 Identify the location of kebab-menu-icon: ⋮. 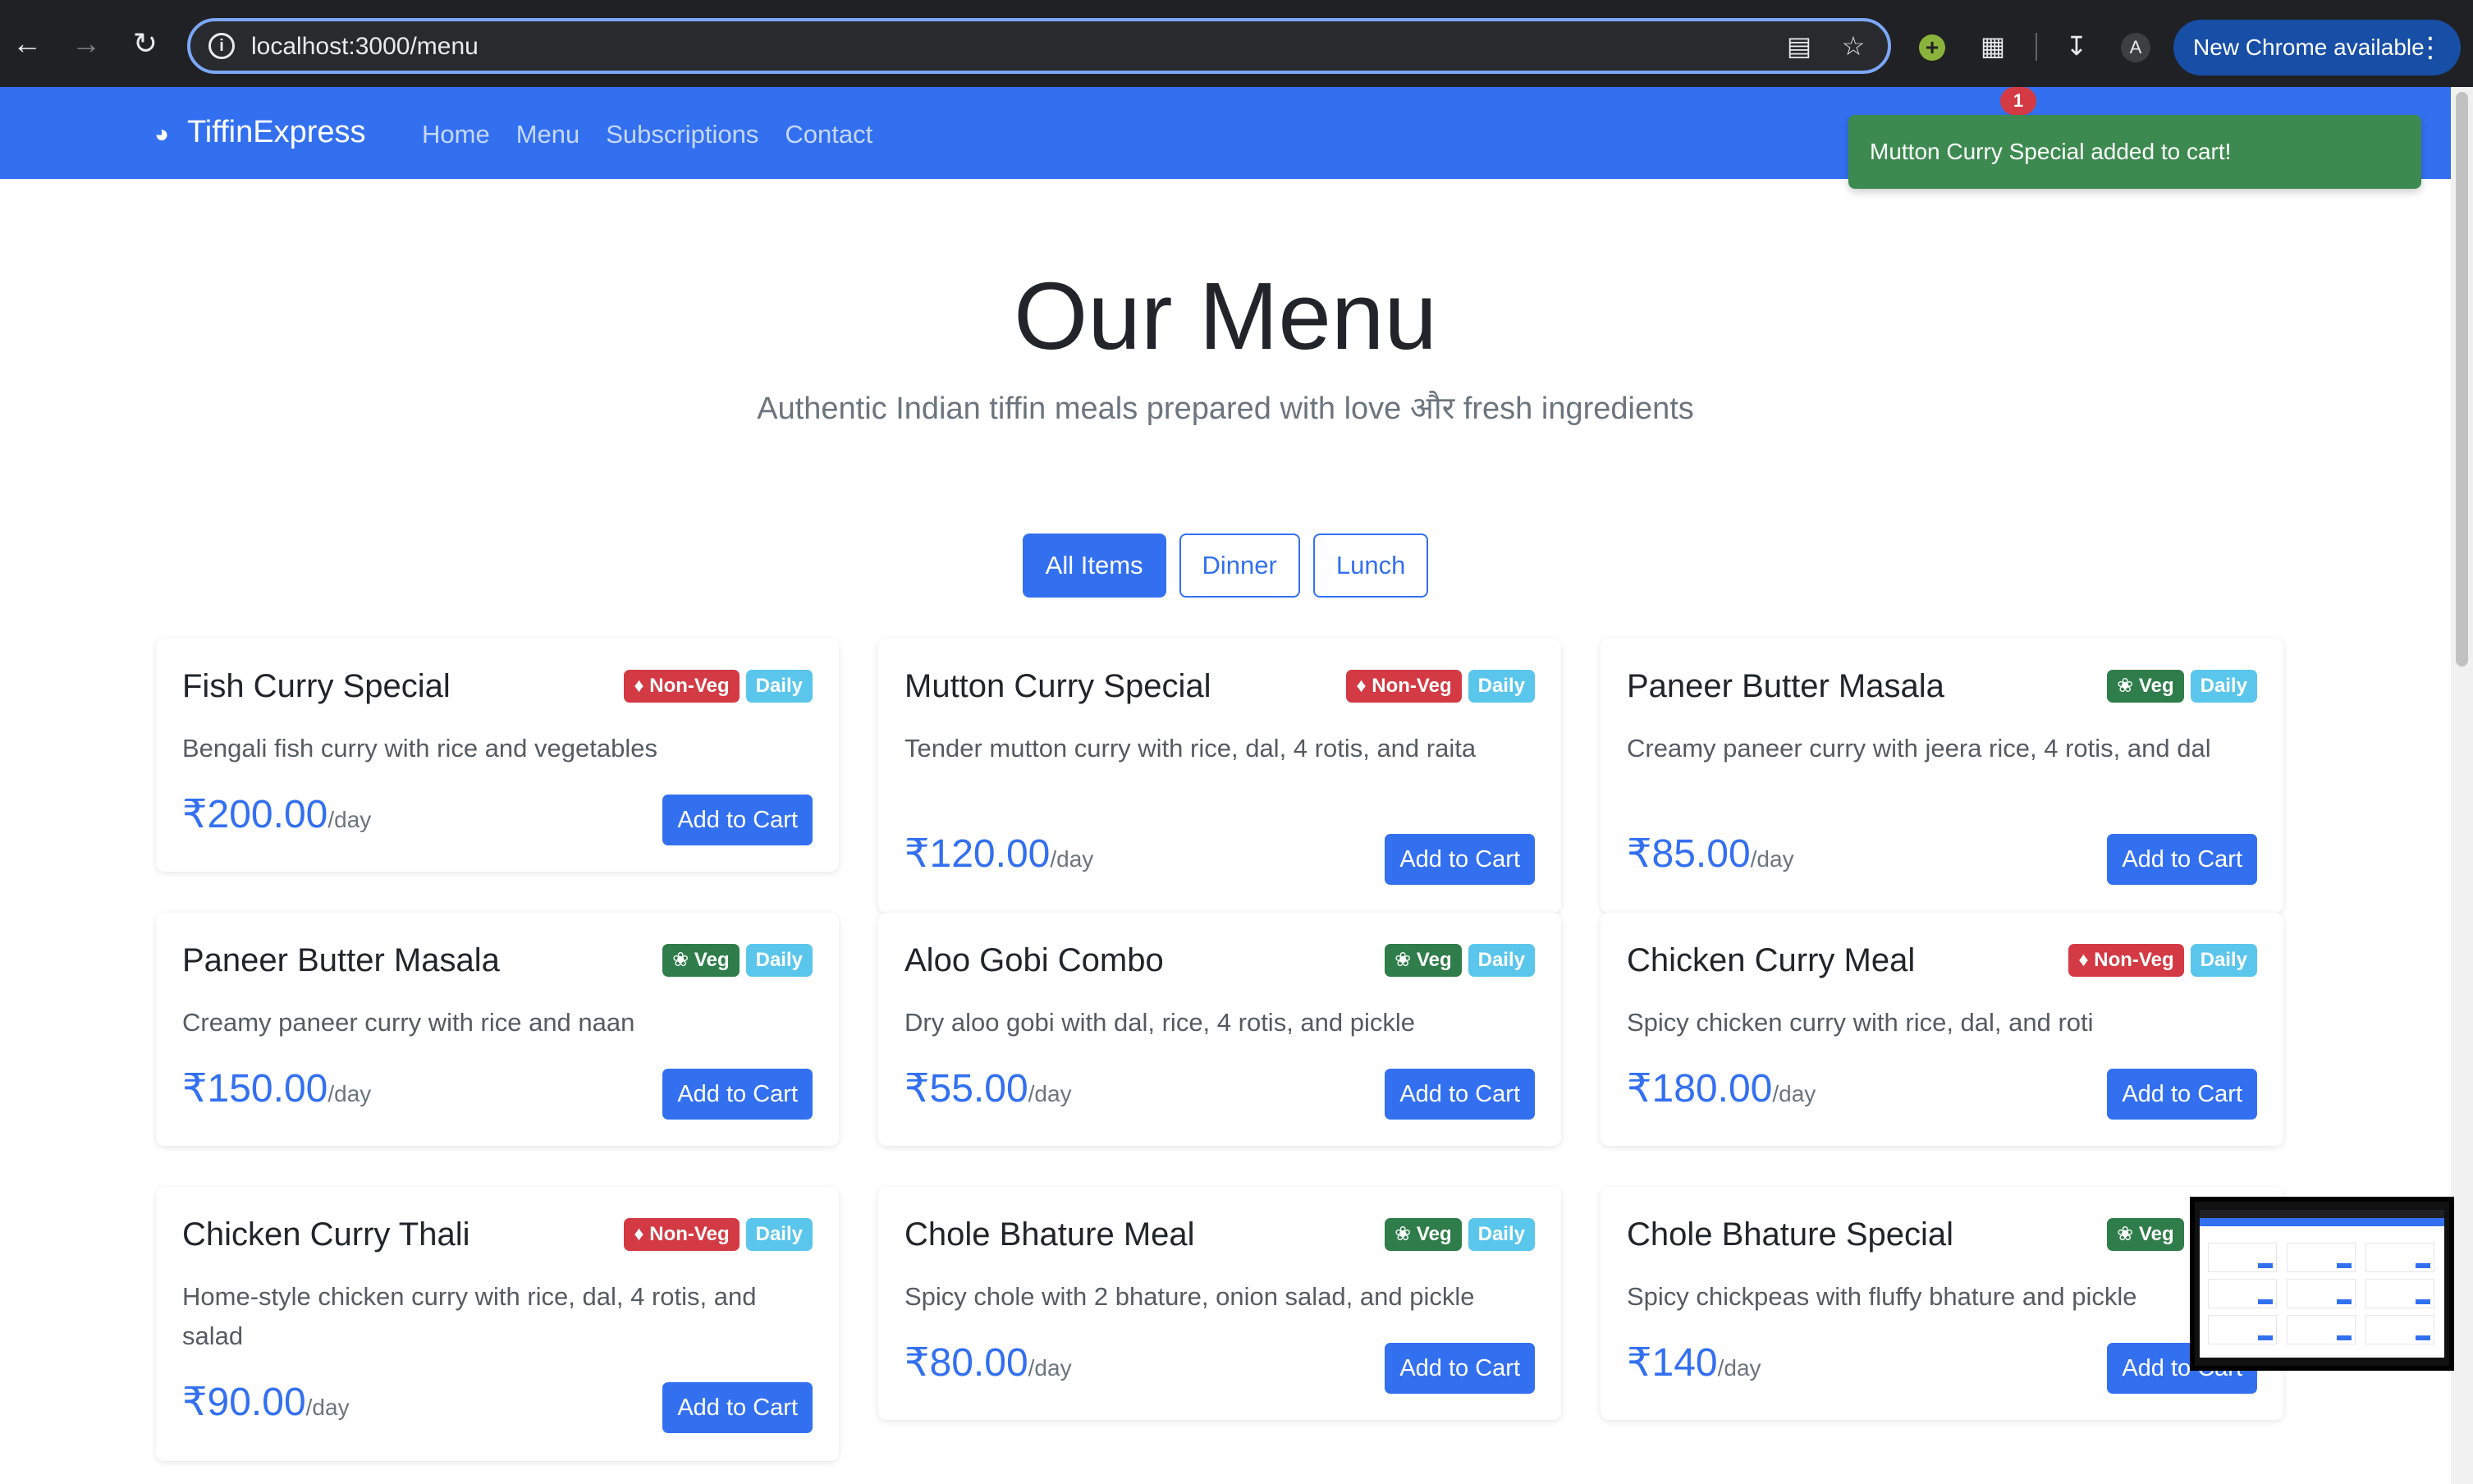
(2430, 48).